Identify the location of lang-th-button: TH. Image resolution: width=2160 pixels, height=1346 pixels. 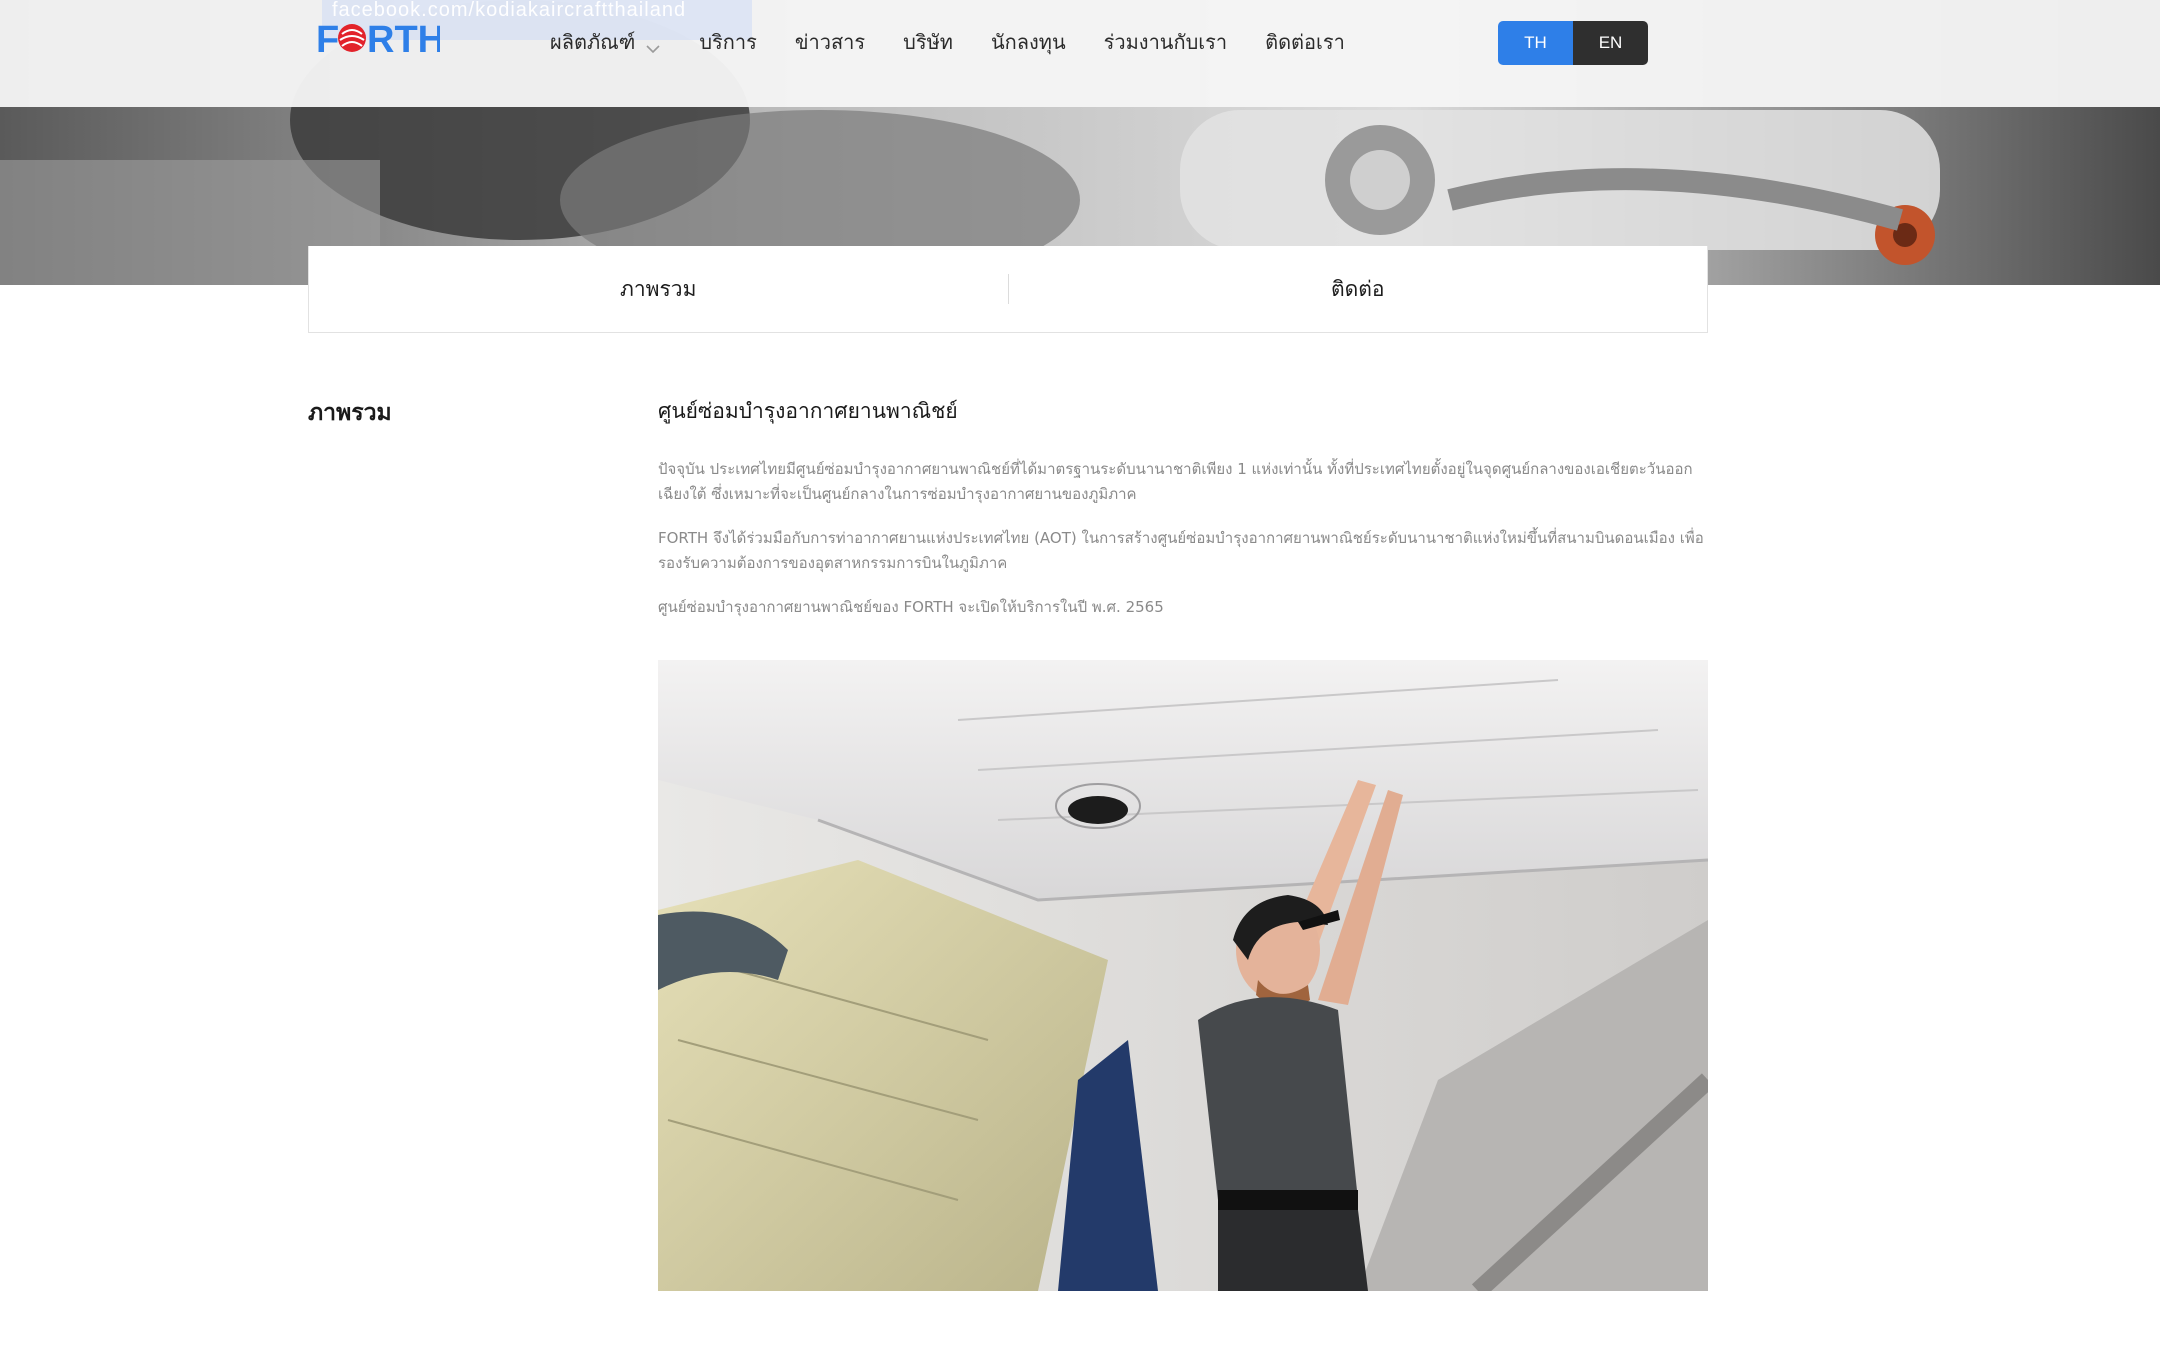
(1535, 43).